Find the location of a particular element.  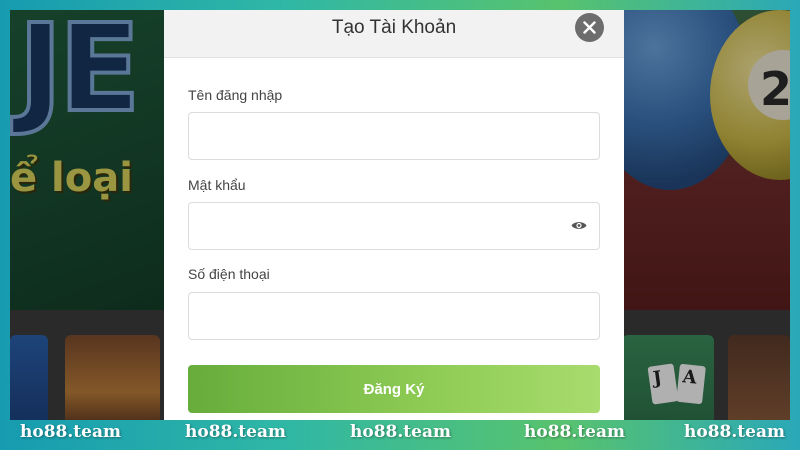

password-visibility-toggle is located at coordinates (579, 225).